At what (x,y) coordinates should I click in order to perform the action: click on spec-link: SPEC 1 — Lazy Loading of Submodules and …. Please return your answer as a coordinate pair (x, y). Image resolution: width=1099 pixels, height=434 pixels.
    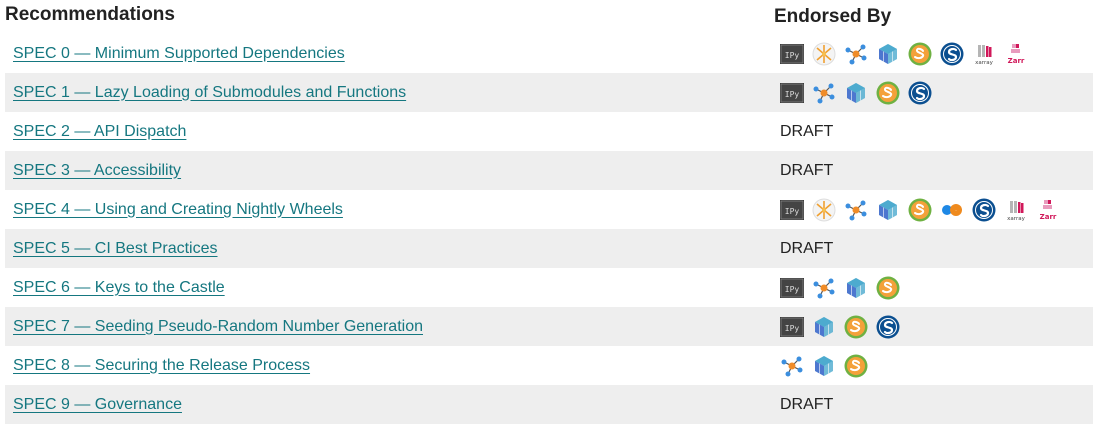
    Looking at the image, I should click on (209, 93).